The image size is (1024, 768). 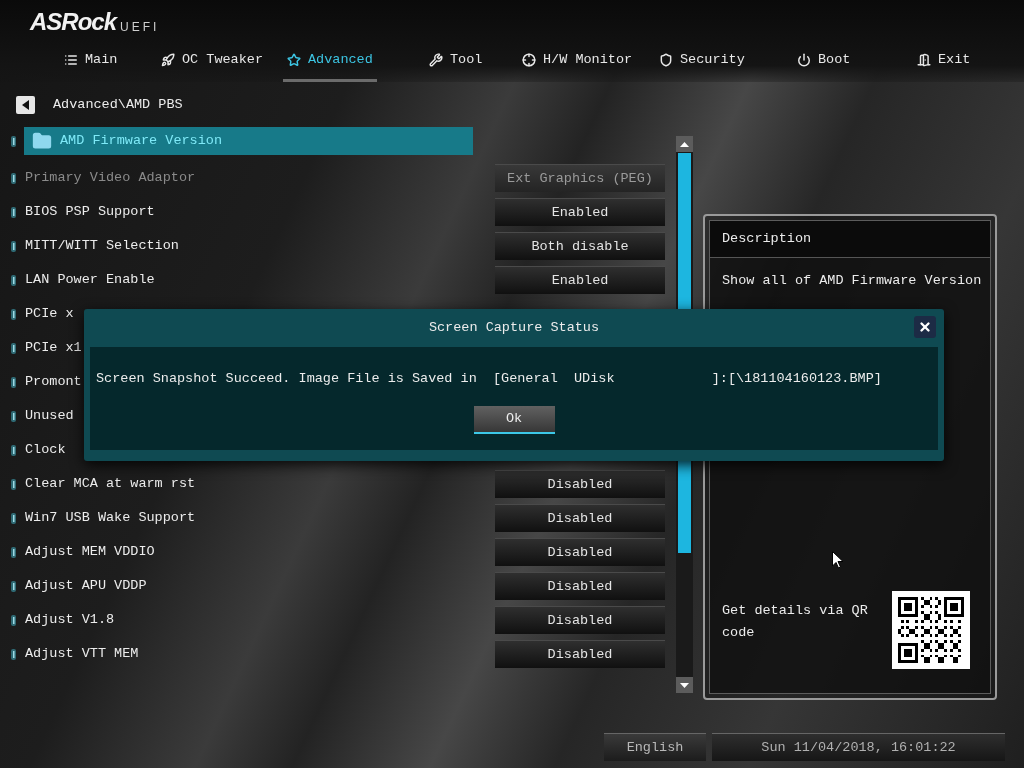 I want to click on nav-tab: Main, so click(x=91, y=64).